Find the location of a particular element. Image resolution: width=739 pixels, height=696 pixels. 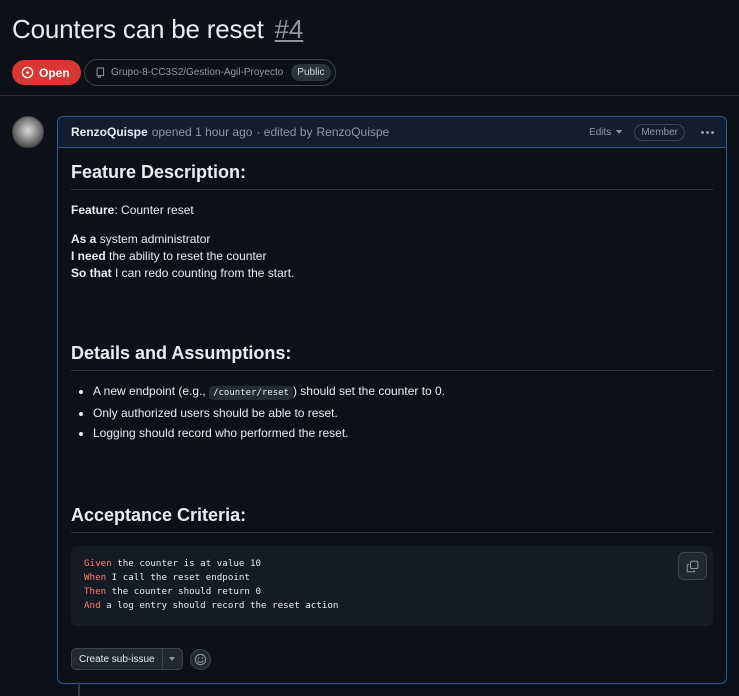

issue-opened-icon is located at coordinates (27, 72).